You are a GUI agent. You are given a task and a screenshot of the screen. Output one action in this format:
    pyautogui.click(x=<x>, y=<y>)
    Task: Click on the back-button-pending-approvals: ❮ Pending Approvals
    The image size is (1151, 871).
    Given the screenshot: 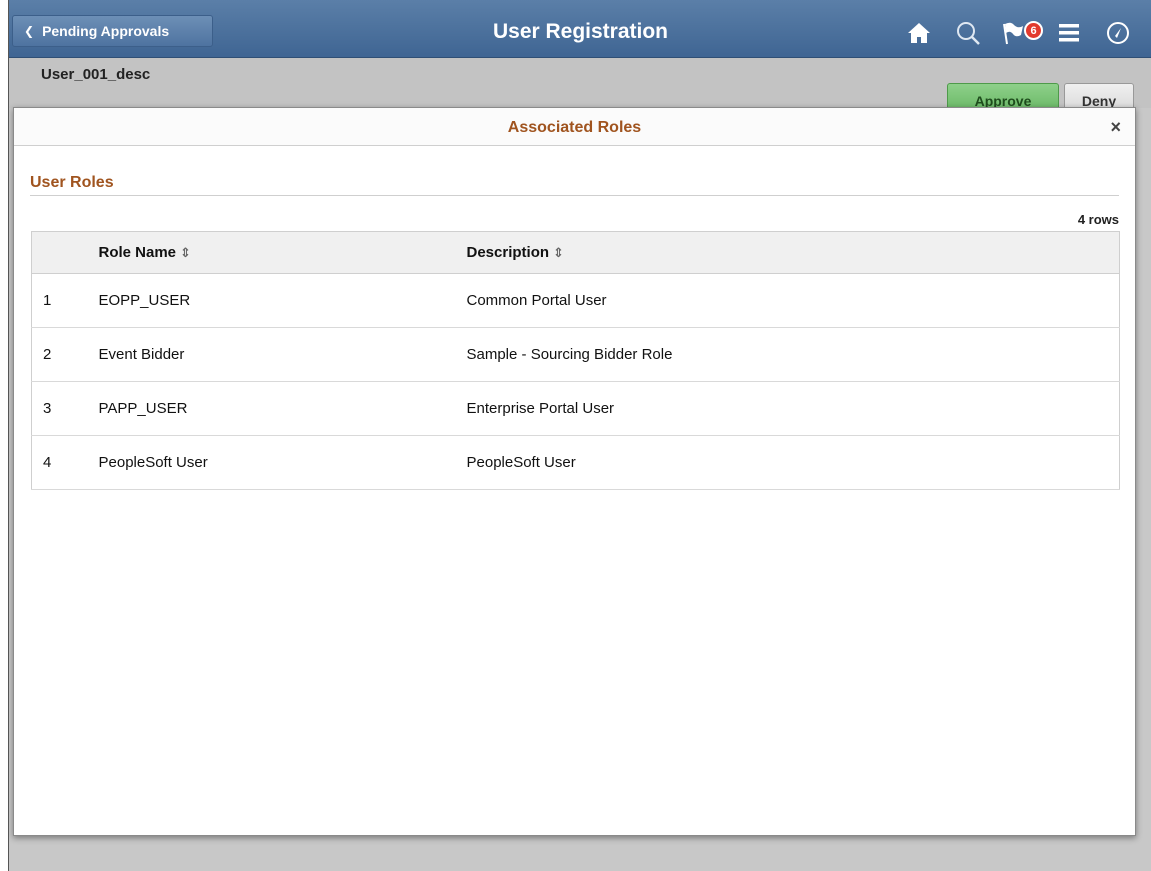 What is the action you would take?
    pyautogui.click(x=112, y=31)
    